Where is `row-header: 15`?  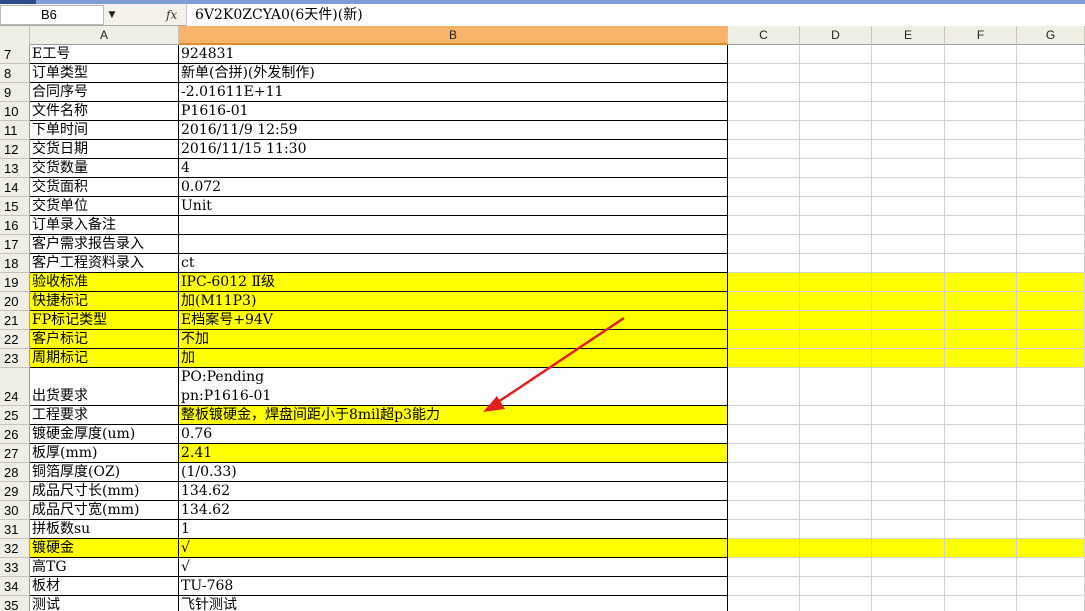
row-header: 15 is located at coordinates (15, 206).